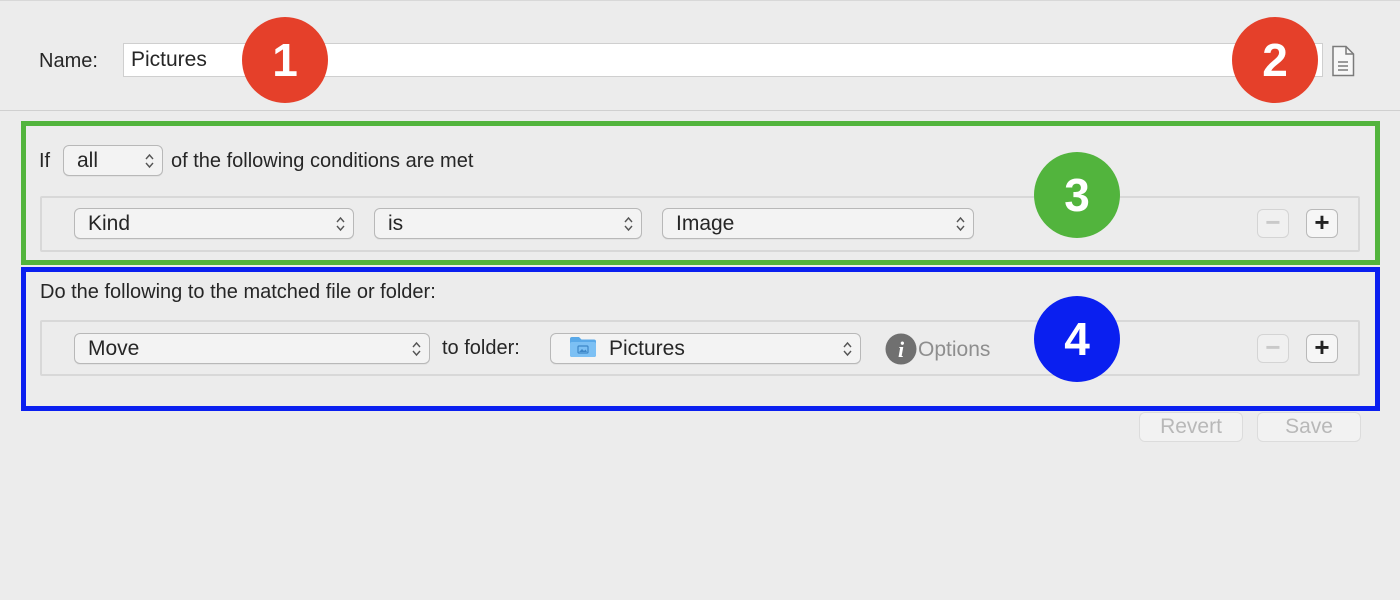 The image size is (1400, 600). What do you see at coordinates (45, 161) in the screenshot?
I see `conditions-prefix: If` at bounding box center [45, 161].